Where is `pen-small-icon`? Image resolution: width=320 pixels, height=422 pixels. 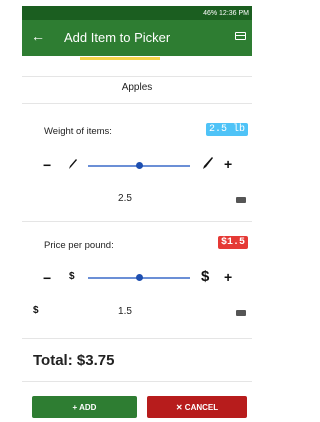 pen-small-icon is located at coordinates (73, 164).